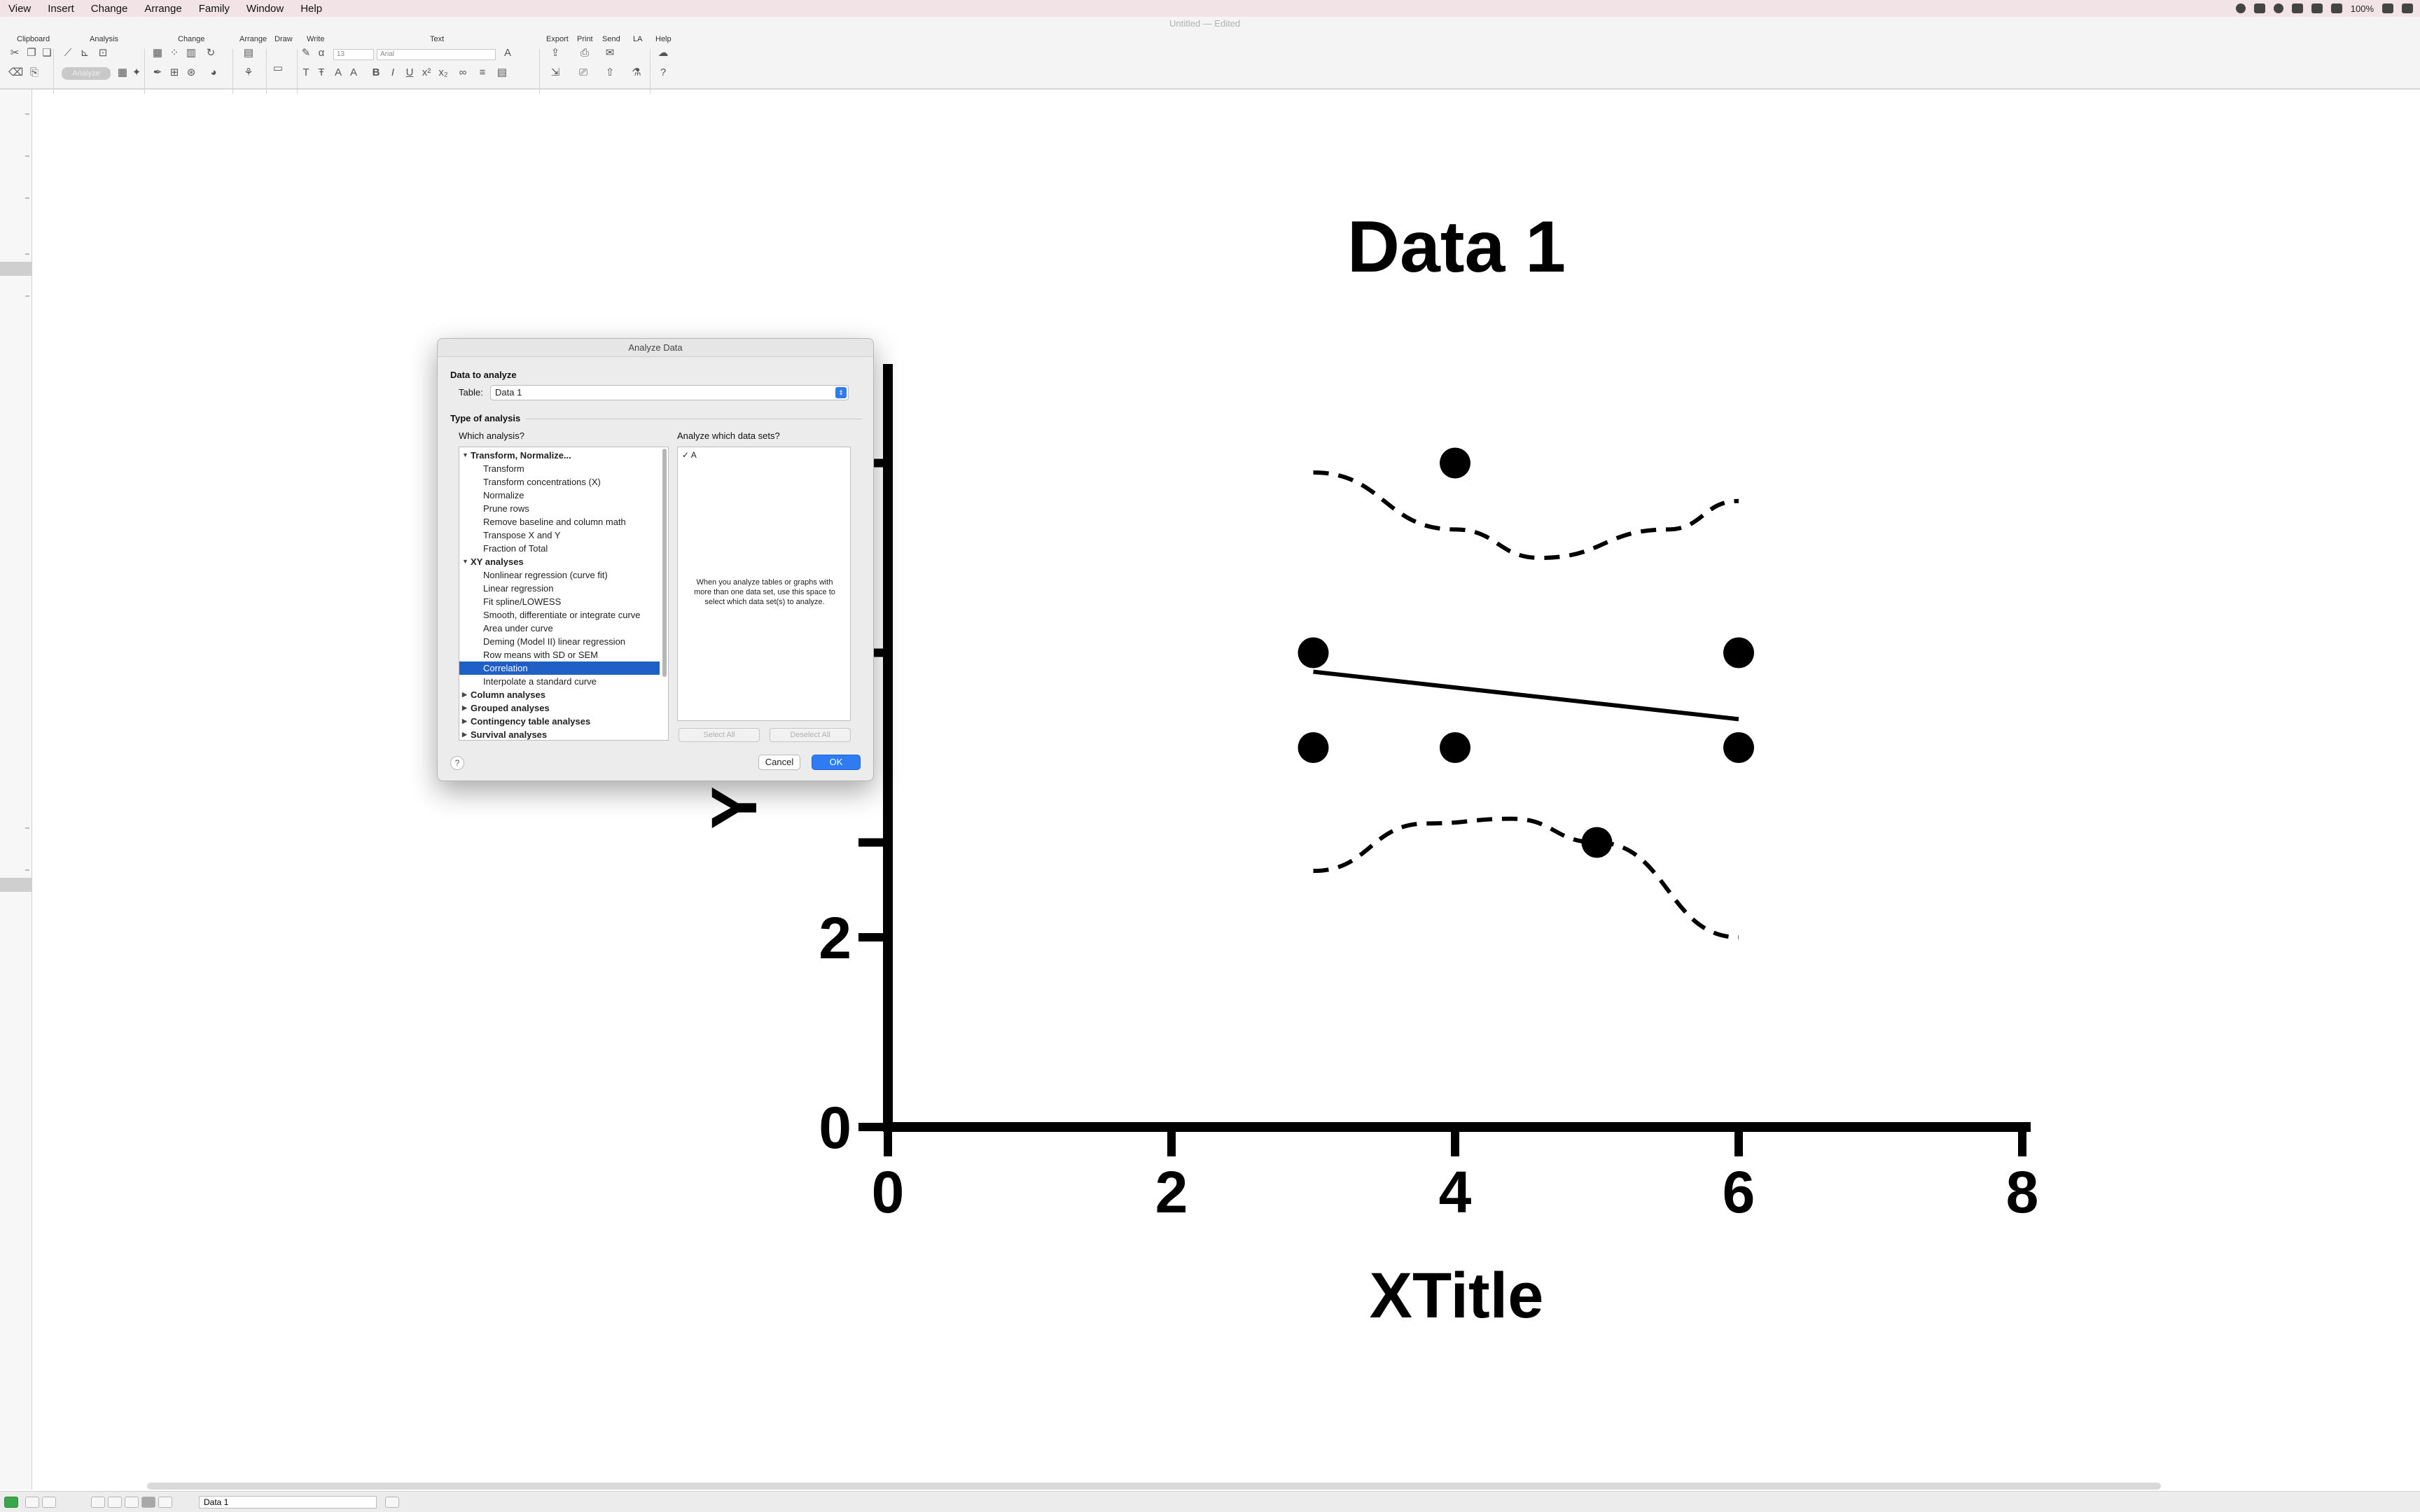 The height and width of the screenshot is (1512, 2420). What do you see at coordinates (835, 1128) in the screenshot?
I see `y-tick-label: 0` at bounding box center [835, 1128].